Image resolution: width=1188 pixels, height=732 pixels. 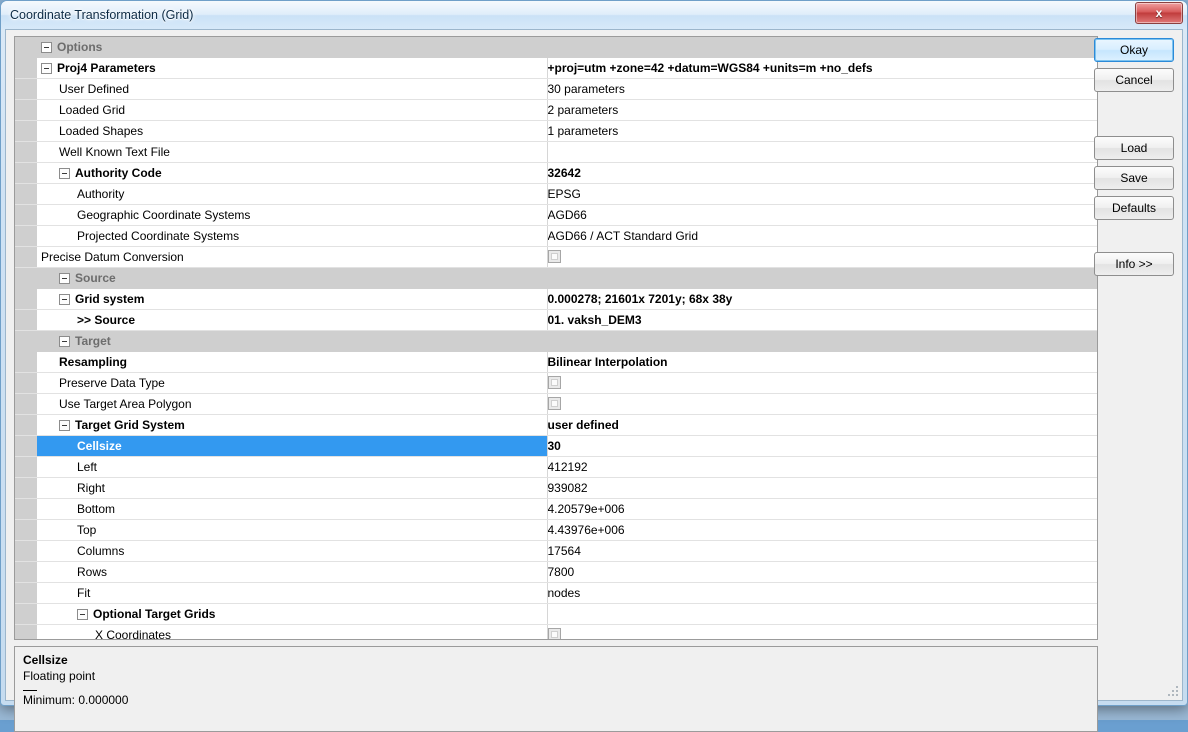 I want to click on row-label-cell: Projected Coordinate Systems, so click(x=292, y=236).